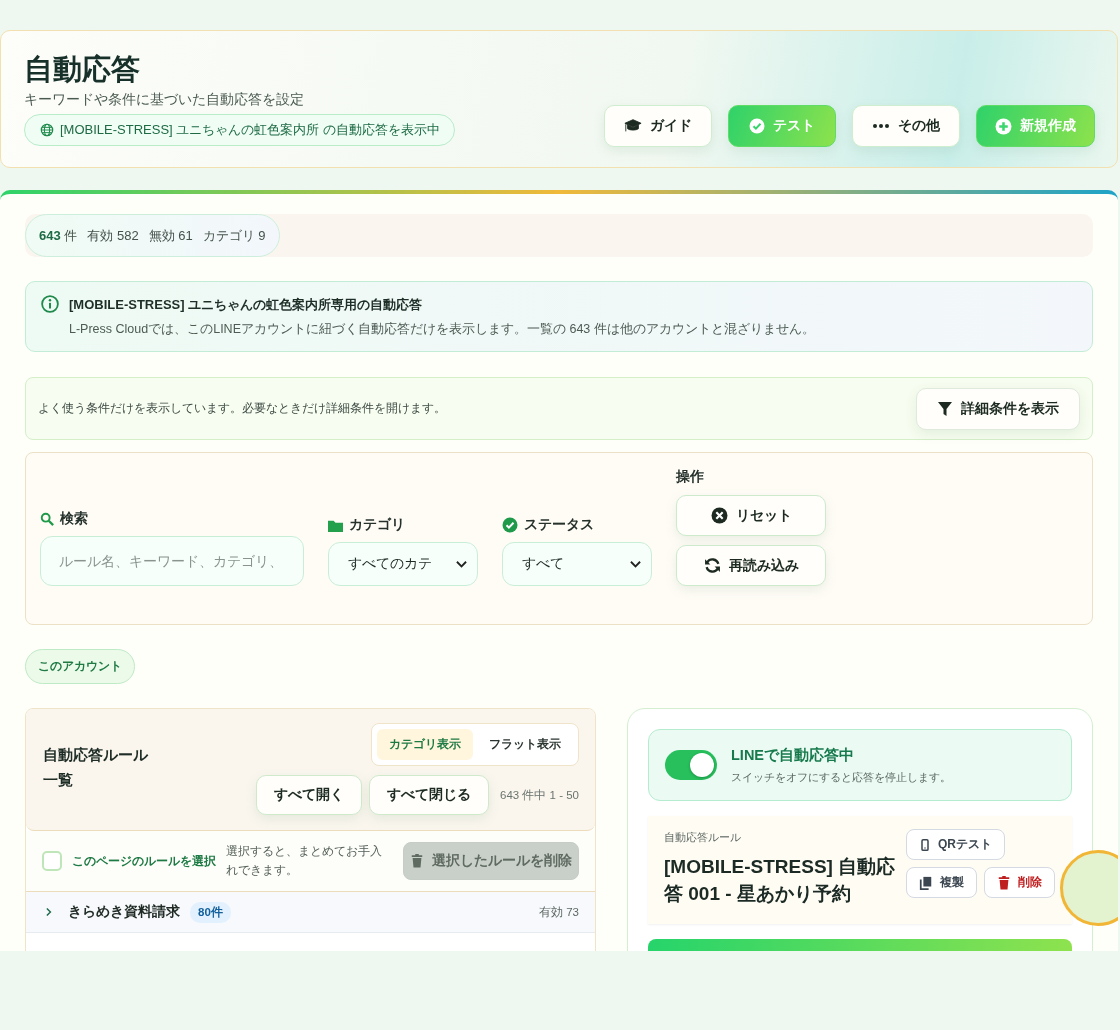 This screenshot has height=1030, width=1120. What do you see at coordinates (1003, 126) in the screenshot?
I see `plus-circle-icon` at bounding box center [1003, 126].